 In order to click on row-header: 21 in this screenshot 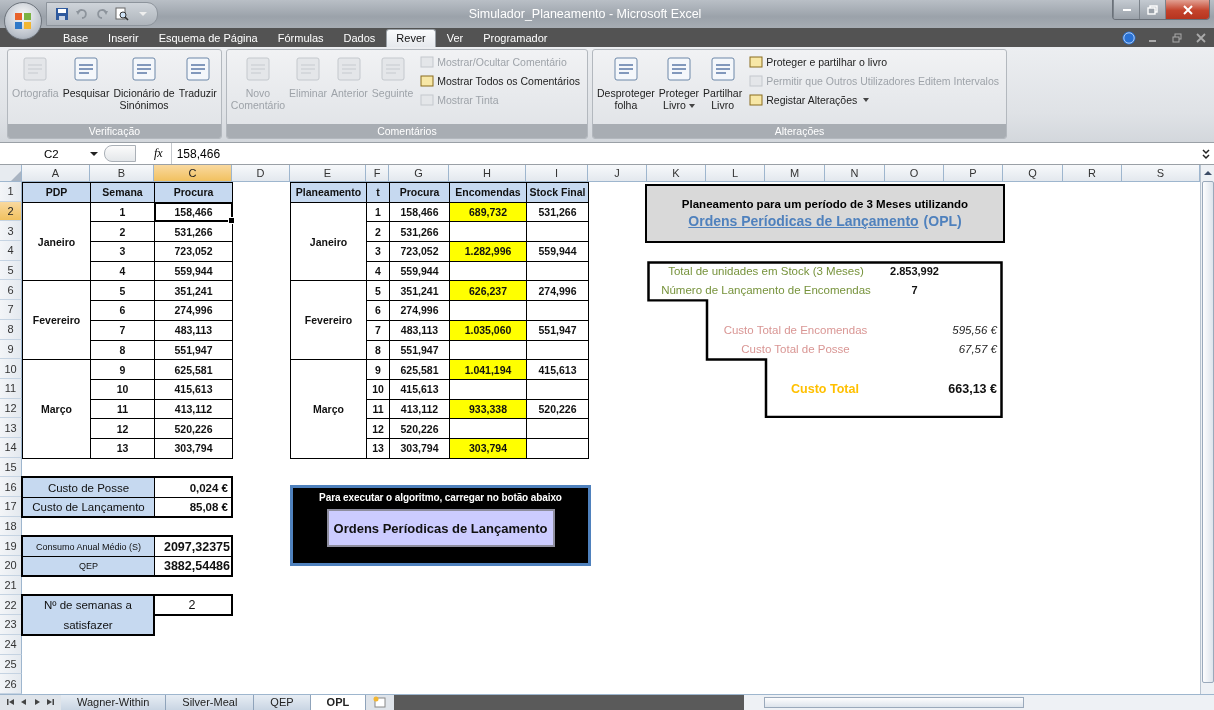, I will do `click(11, 585)`.